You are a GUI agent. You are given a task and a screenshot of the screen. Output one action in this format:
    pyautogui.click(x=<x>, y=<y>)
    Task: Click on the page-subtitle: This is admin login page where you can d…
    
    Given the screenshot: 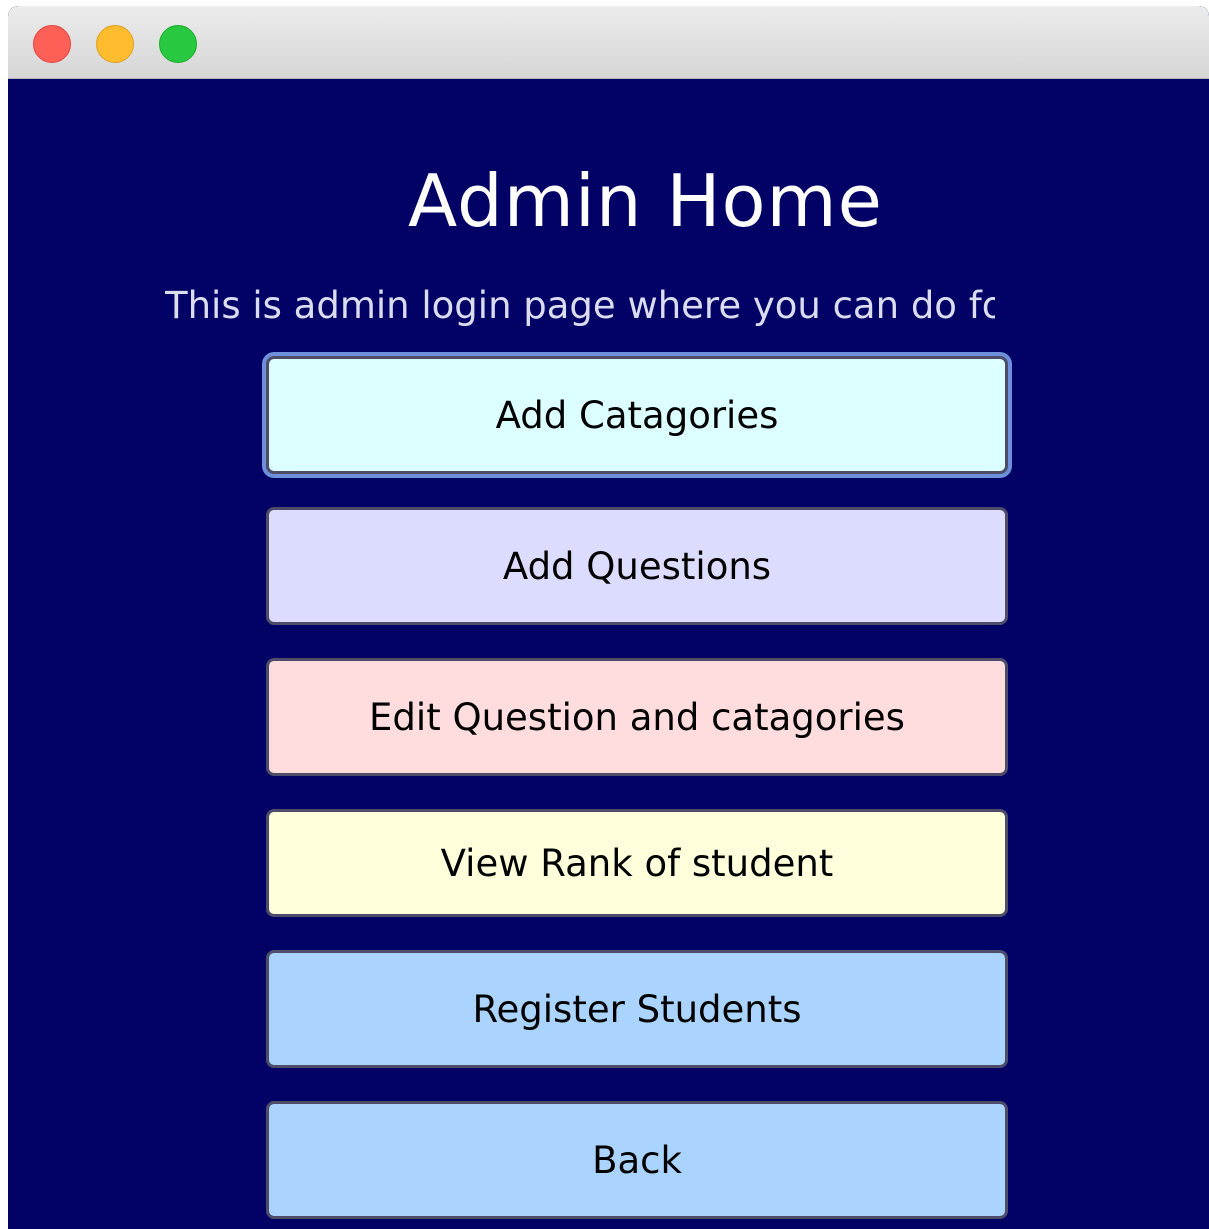 What is the action you would take?
    pyautogui.click(x=580, y=305)
    